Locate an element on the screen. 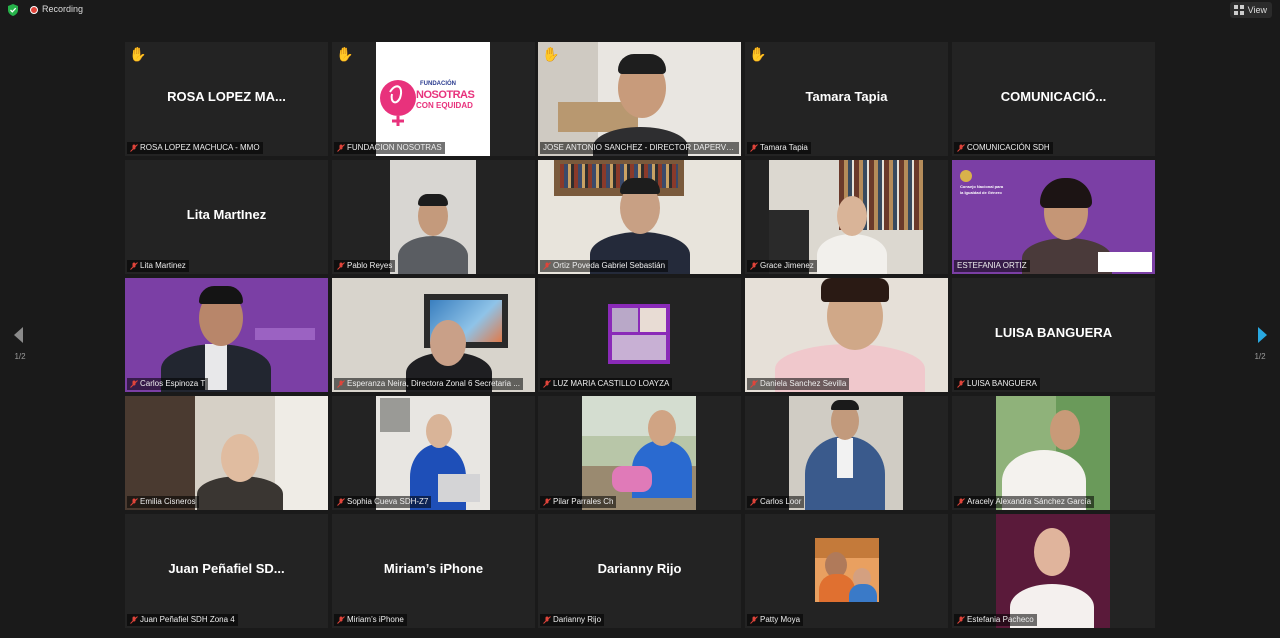 This screenshot has width=1280, height=638. participant-name-label: Patty Moya is located at coordinates (775, 620).